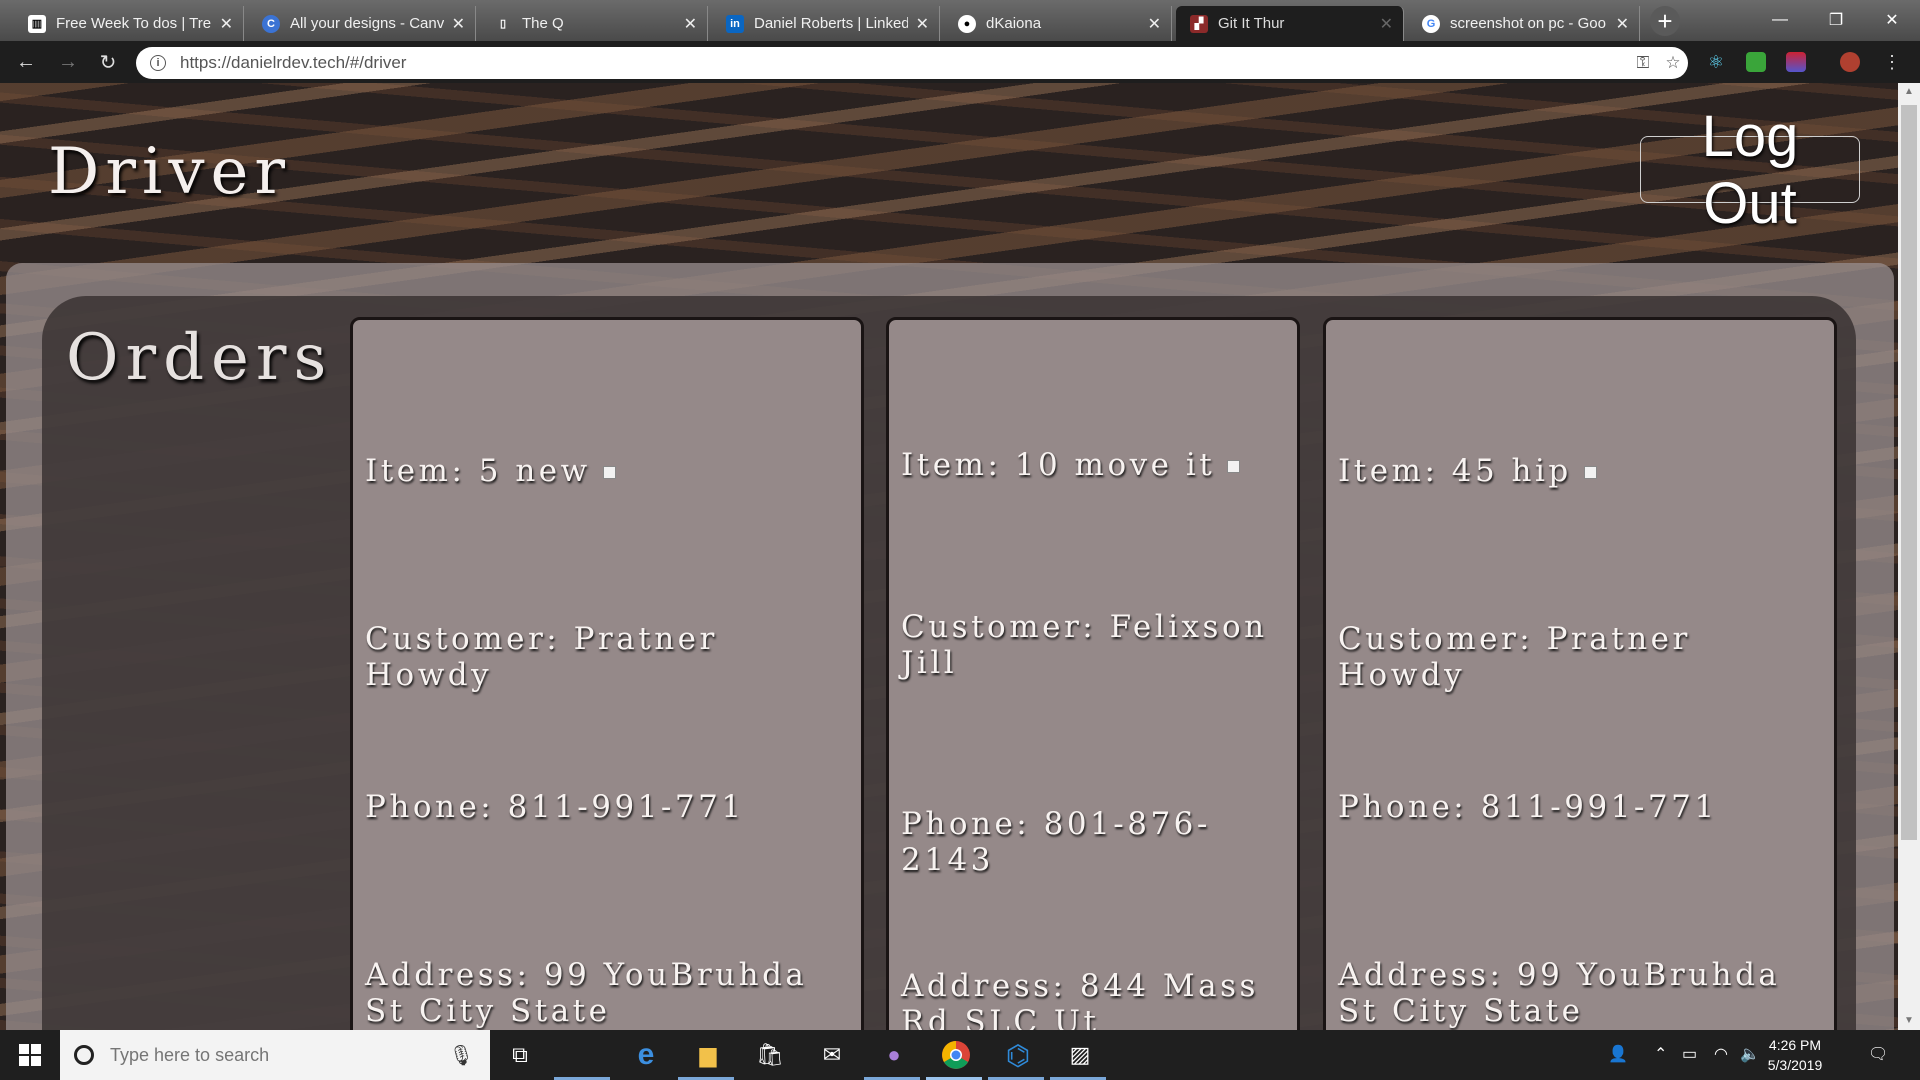  Describe the element at coordinates (770, 1055) in the screenshot. I see `store-icon: 🛍` at that location.